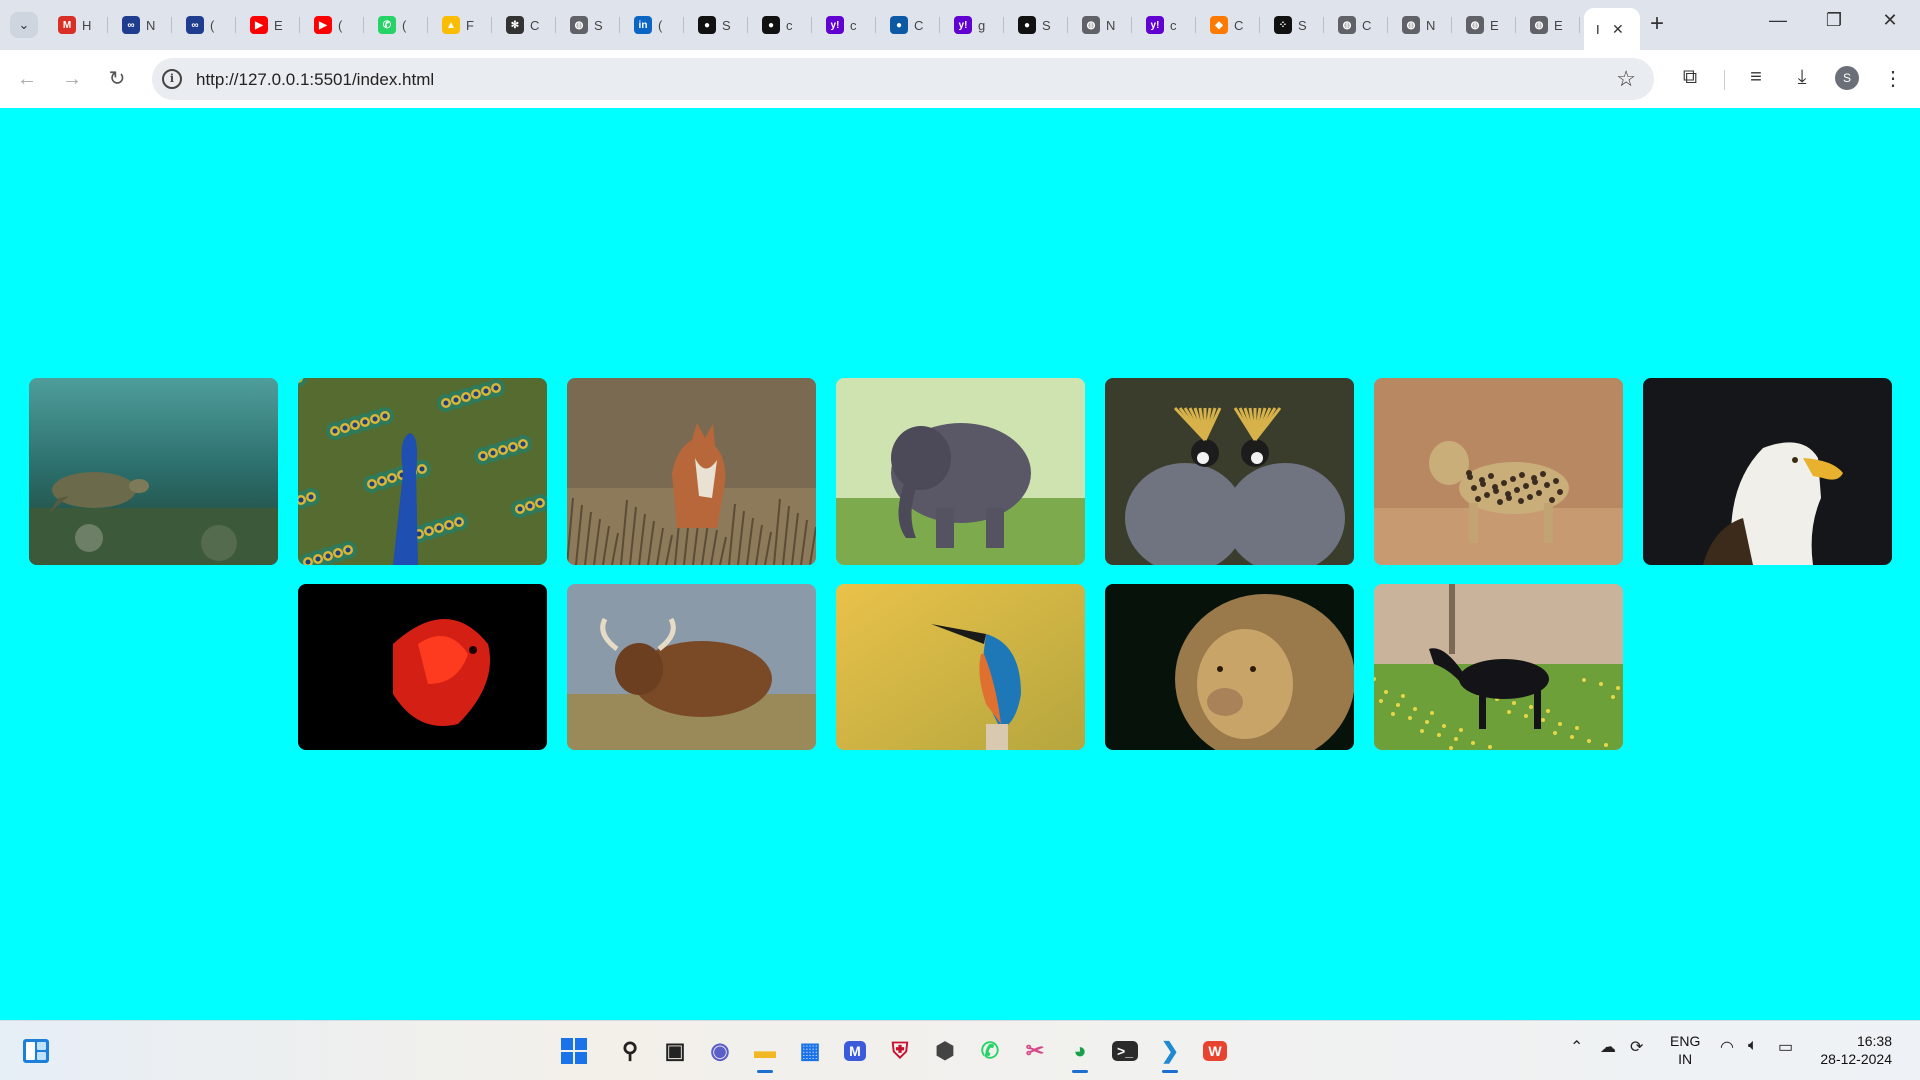  What do you see at coordinates (172, 79) in the screenshot?
I see `site-info-icon: i` at bounding box center [172, 79].